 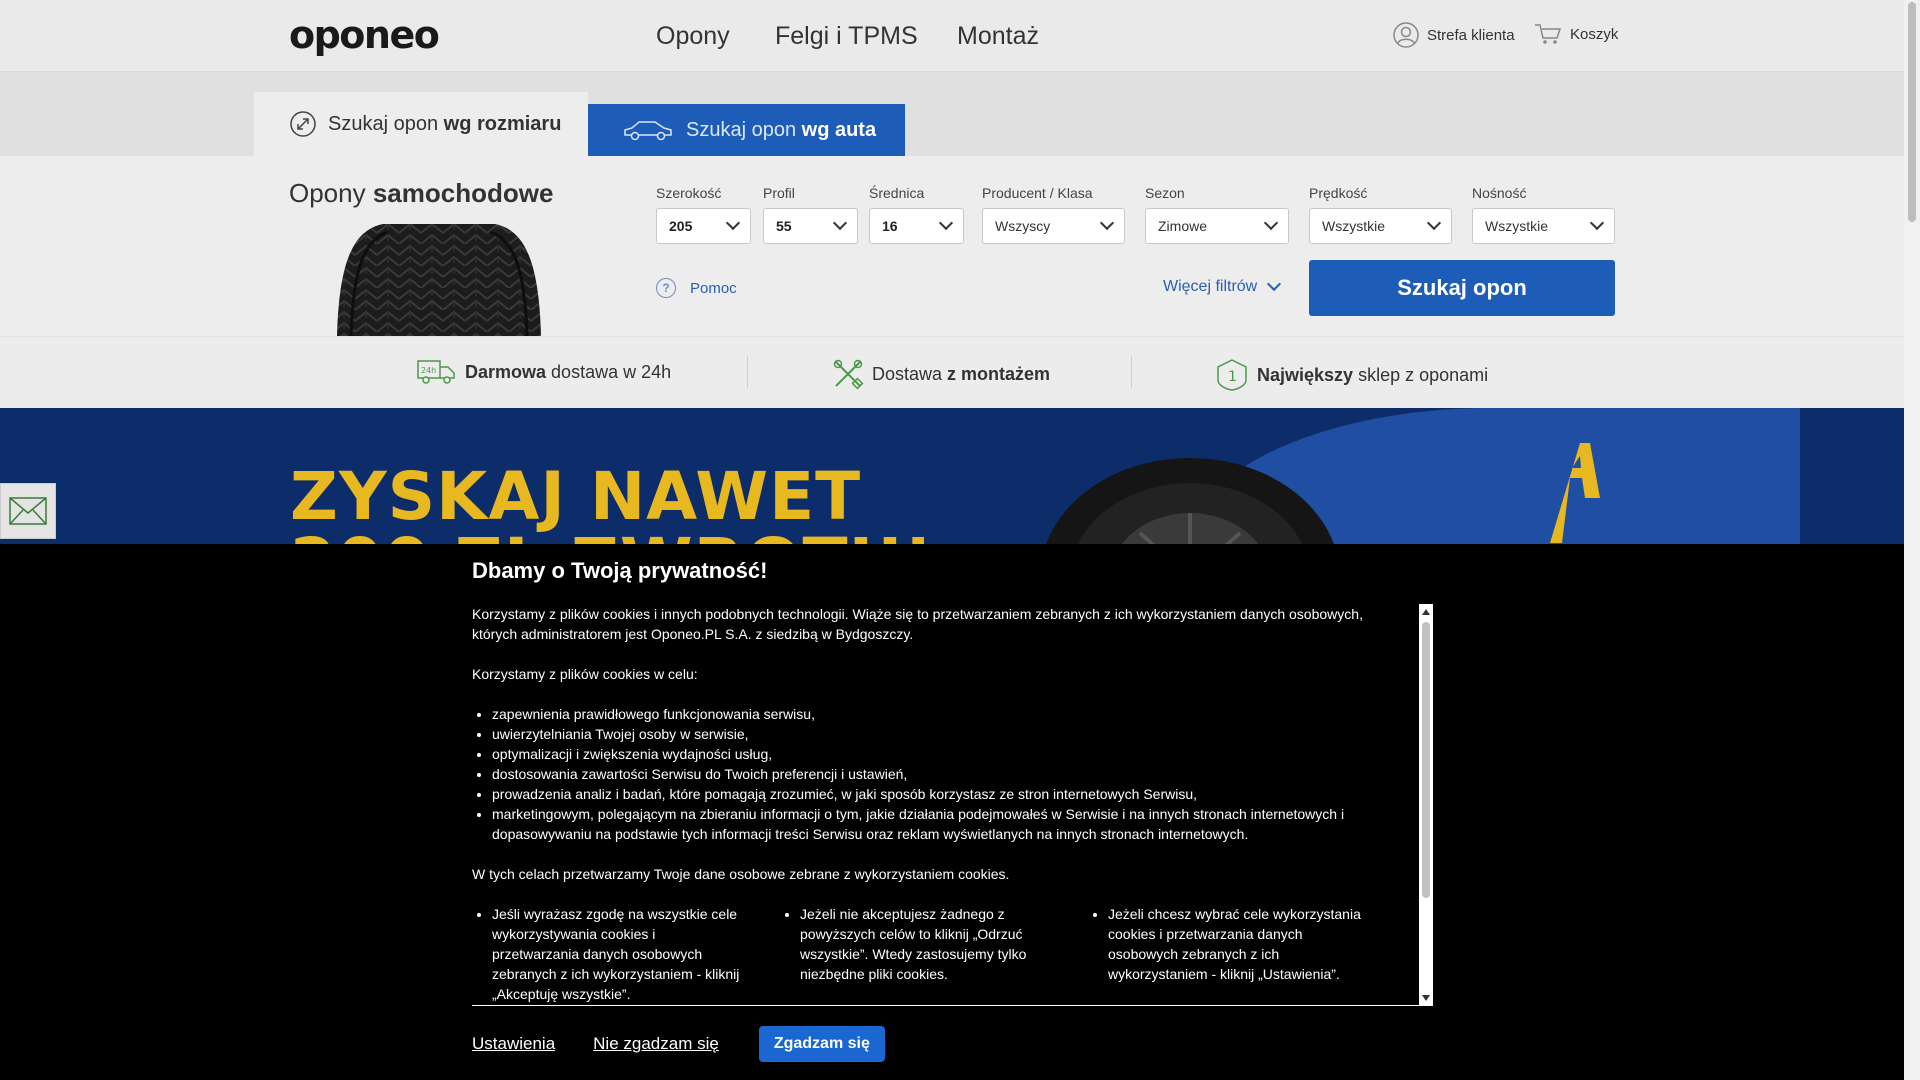 What do you see at coordinates (781, 129) in the screenshot?
I see `tab-car-label: Szukaj opon wg auta` at bounding box center [781, 129].